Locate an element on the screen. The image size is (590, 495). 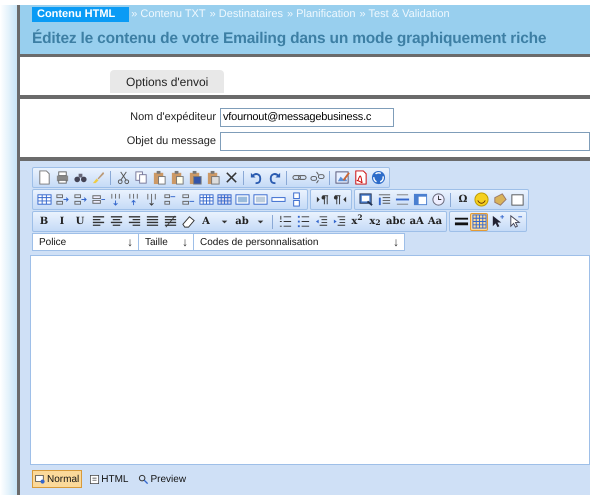
mode-tab: Normal is located at coordinates (57, 479).